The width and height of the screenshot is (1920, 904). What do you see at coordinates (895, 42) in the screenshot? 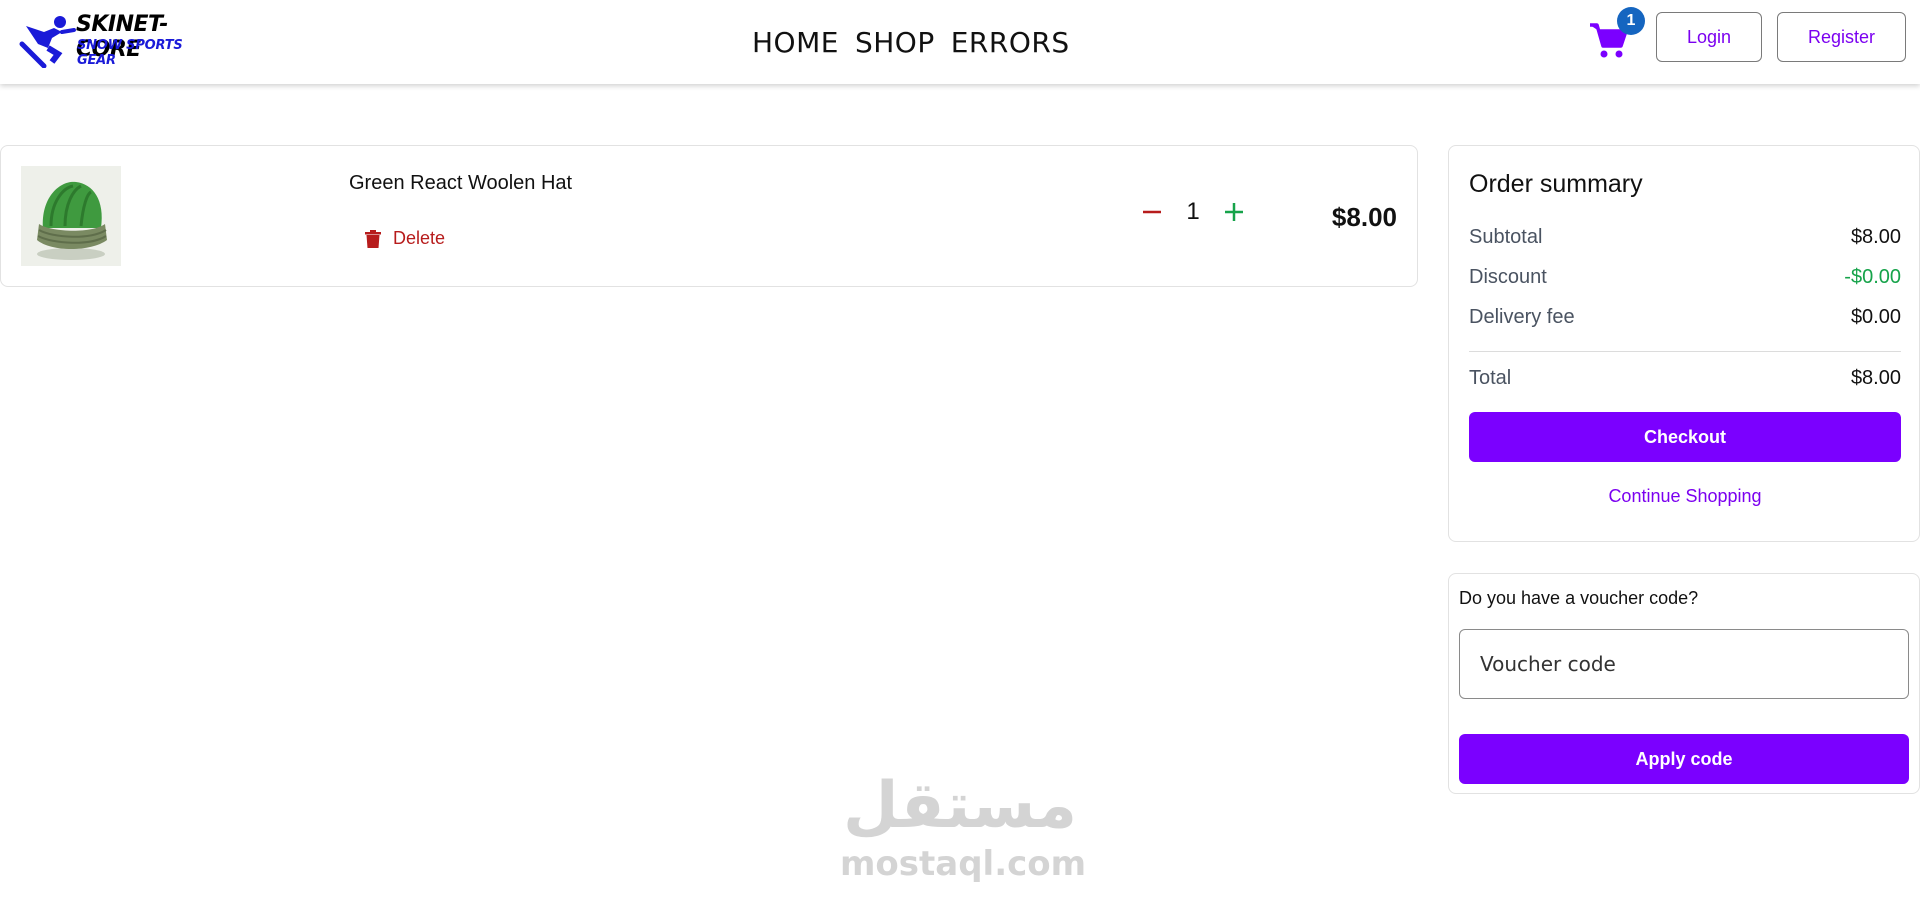
I see `nav-shop: SHOP` at bounding box center [895, 42].